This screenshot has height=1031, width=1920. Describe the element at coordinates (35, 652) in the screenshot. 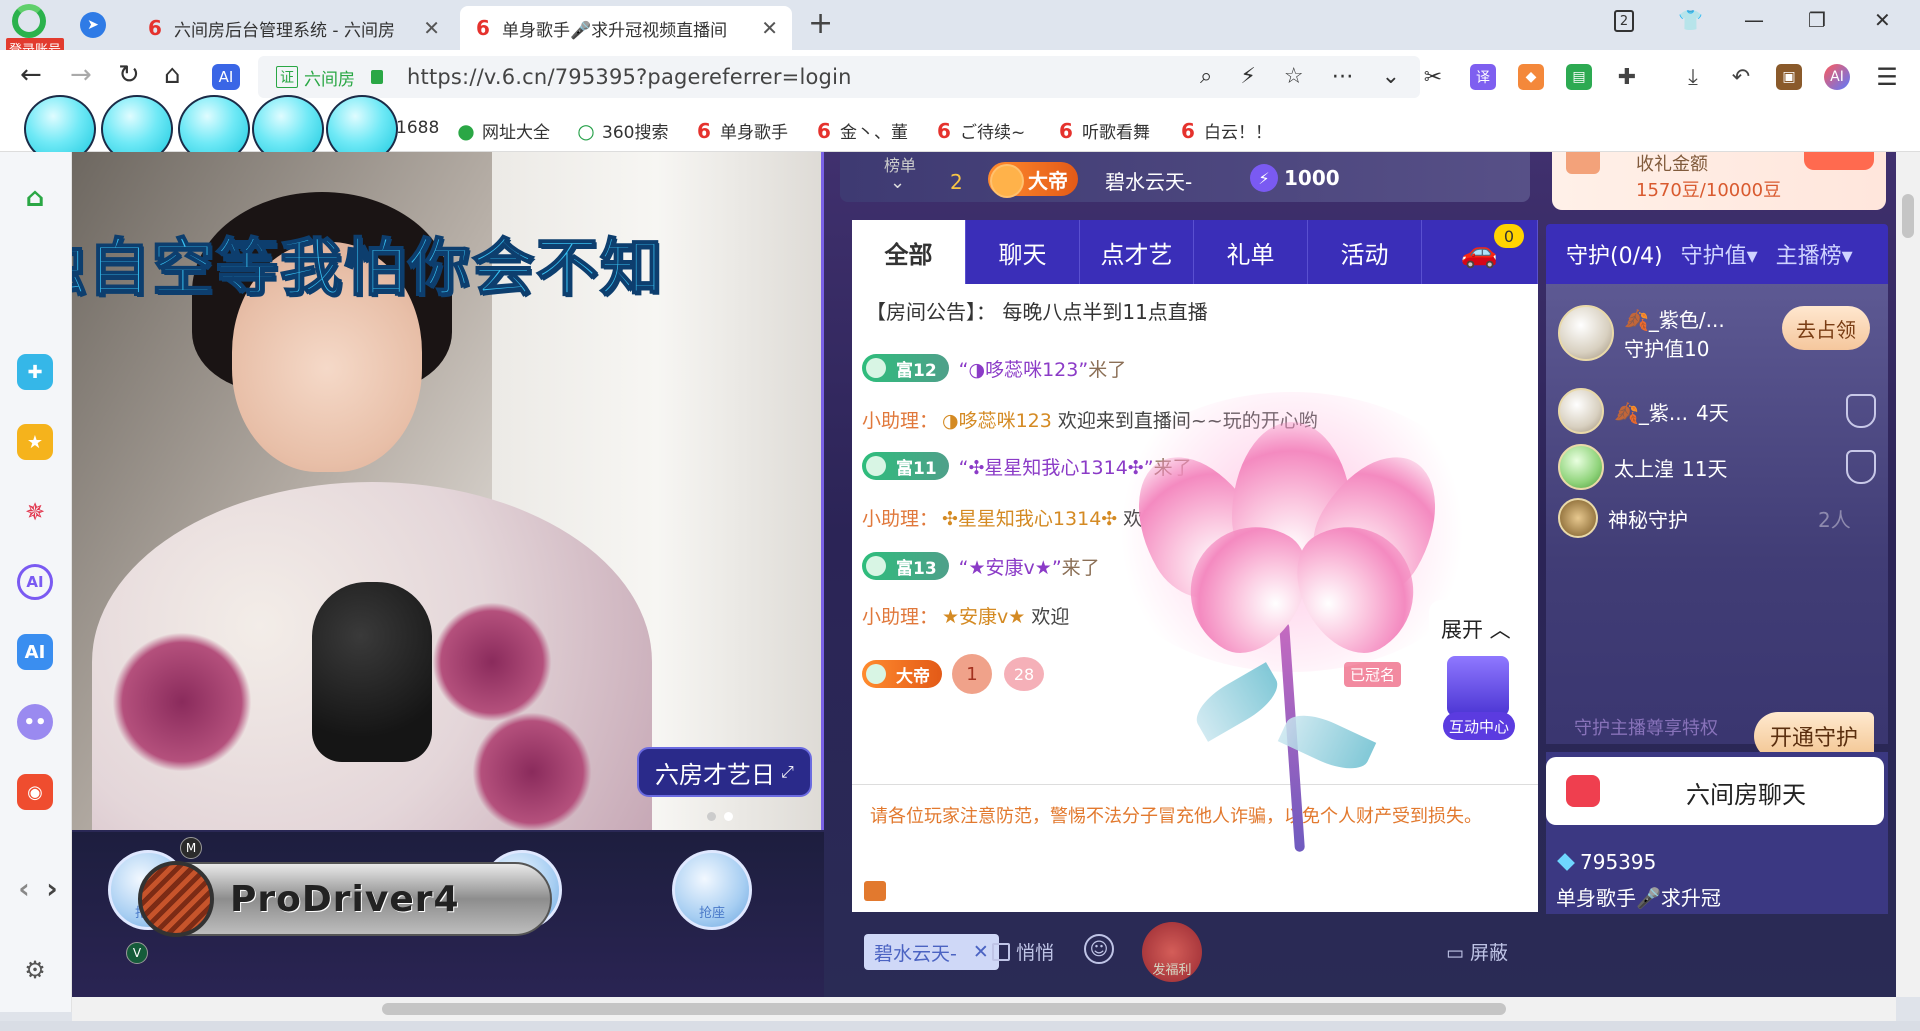

I see `ai-square-icon: AI` at that location.